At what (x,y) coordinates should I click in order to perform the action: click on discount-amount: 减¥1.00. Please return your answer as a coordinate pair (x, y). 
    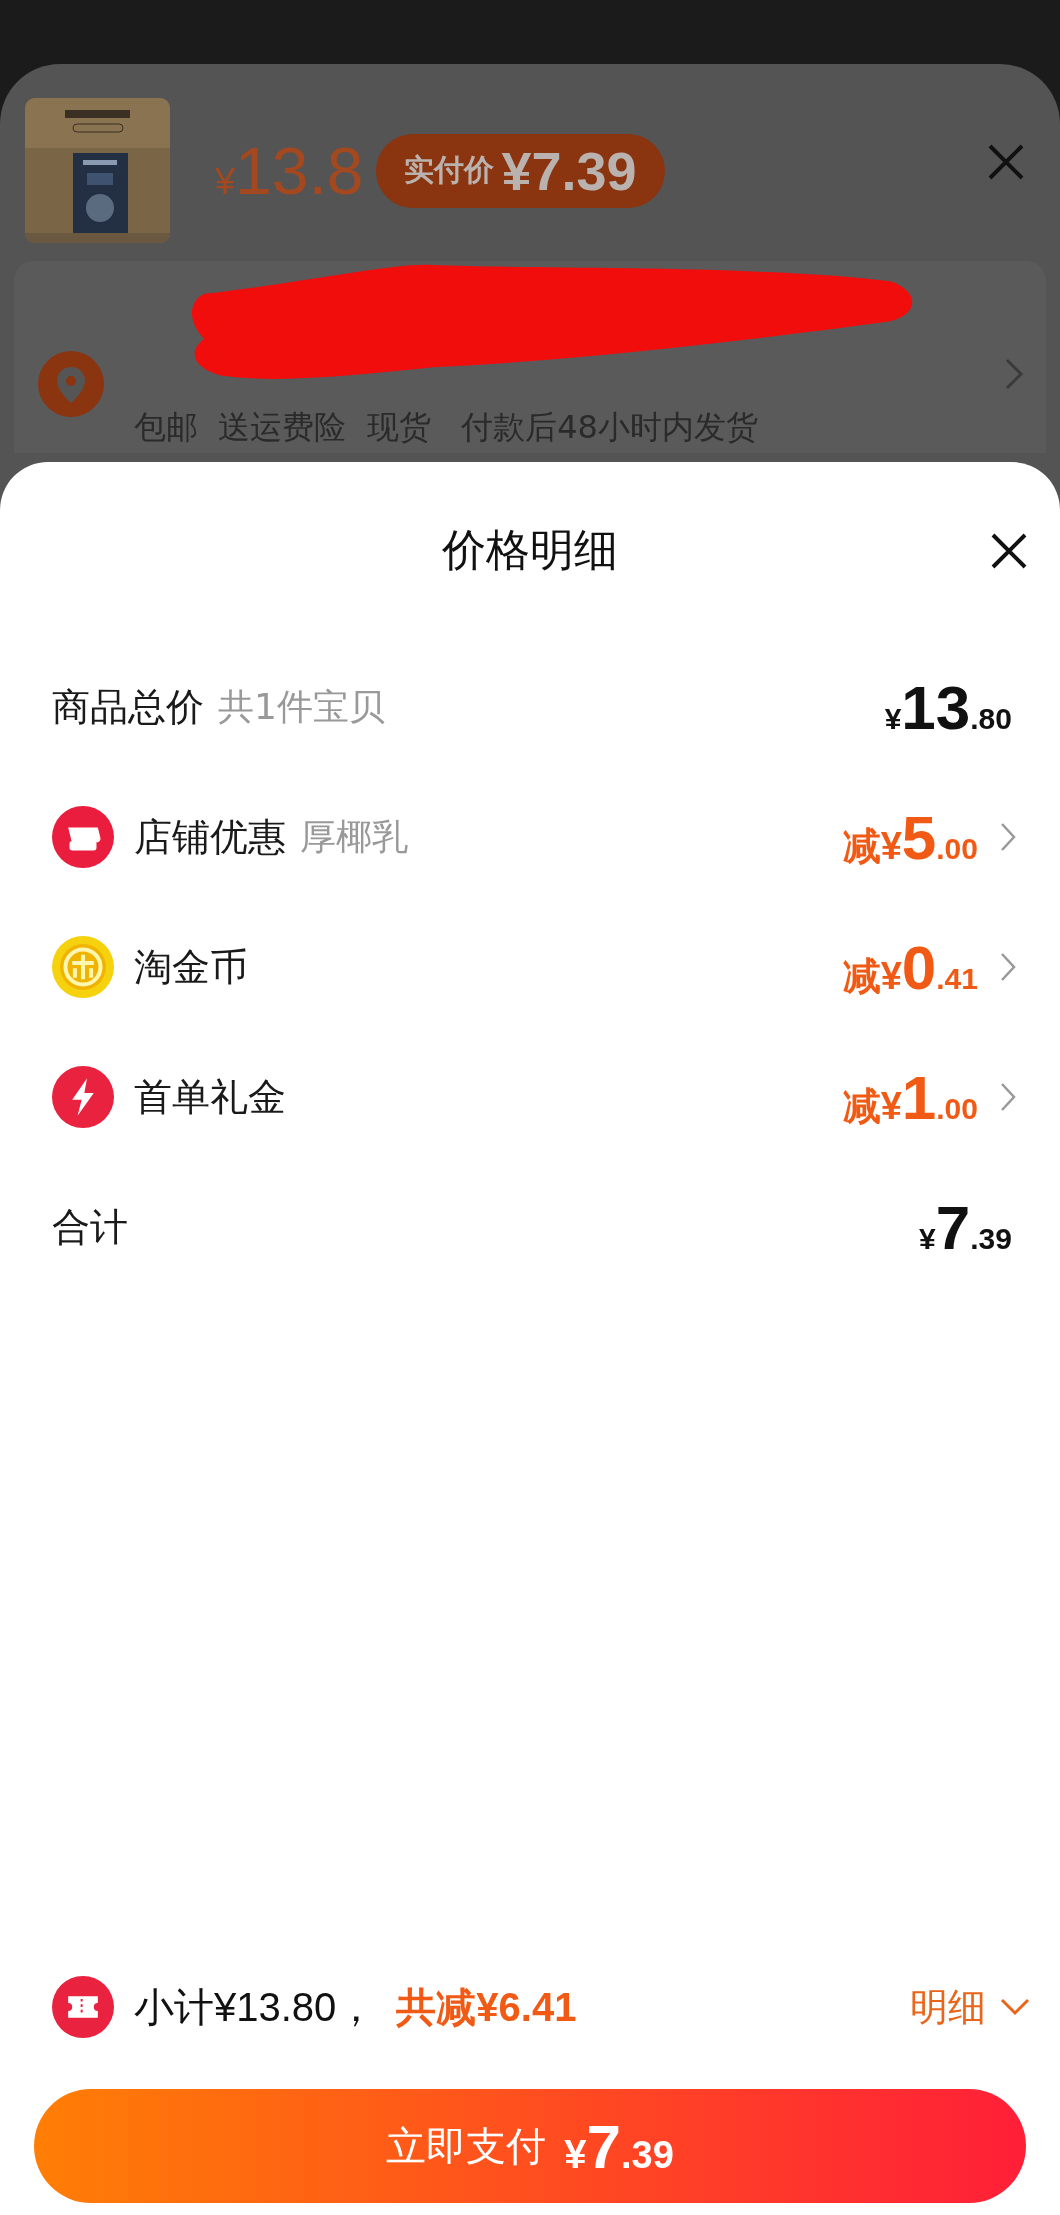
    Looking at the image, I should click on (910, 1097).